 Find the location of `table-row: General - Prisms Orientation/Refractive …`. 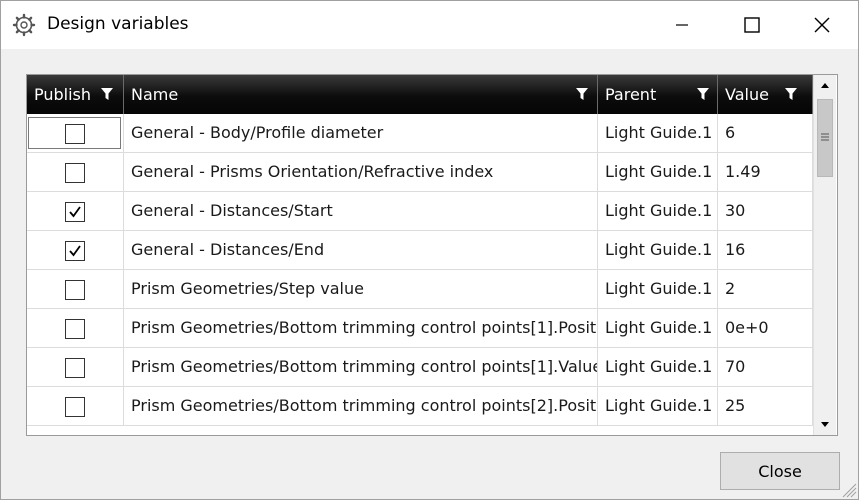

table-row: General - Prisms Orientation/Refractive … is located at coordinates (420, 172).